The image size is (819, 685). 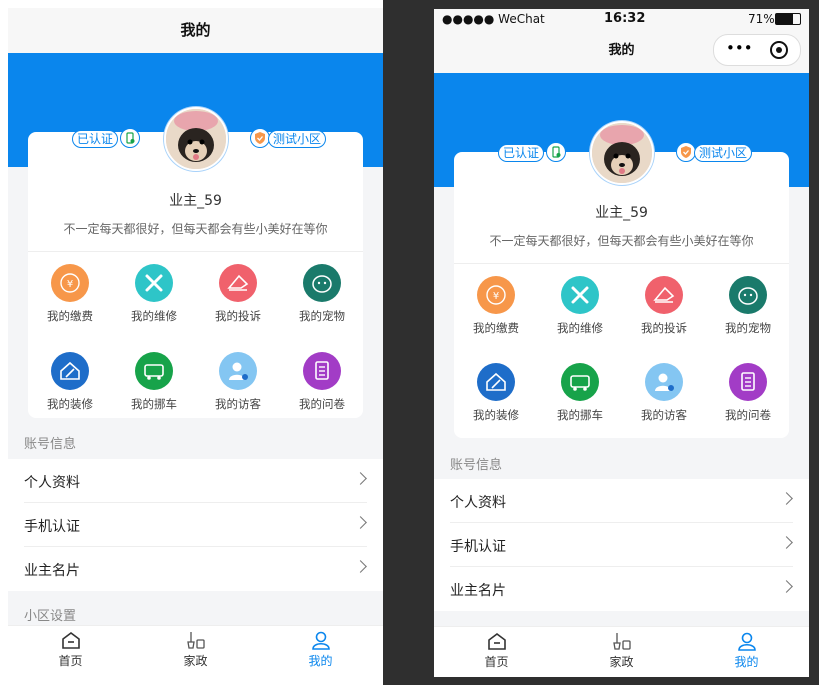 What do you see at coordinates (195, 661) in the screenshot?
I see `tab-label: 家政` at bounding box center [195, 661].